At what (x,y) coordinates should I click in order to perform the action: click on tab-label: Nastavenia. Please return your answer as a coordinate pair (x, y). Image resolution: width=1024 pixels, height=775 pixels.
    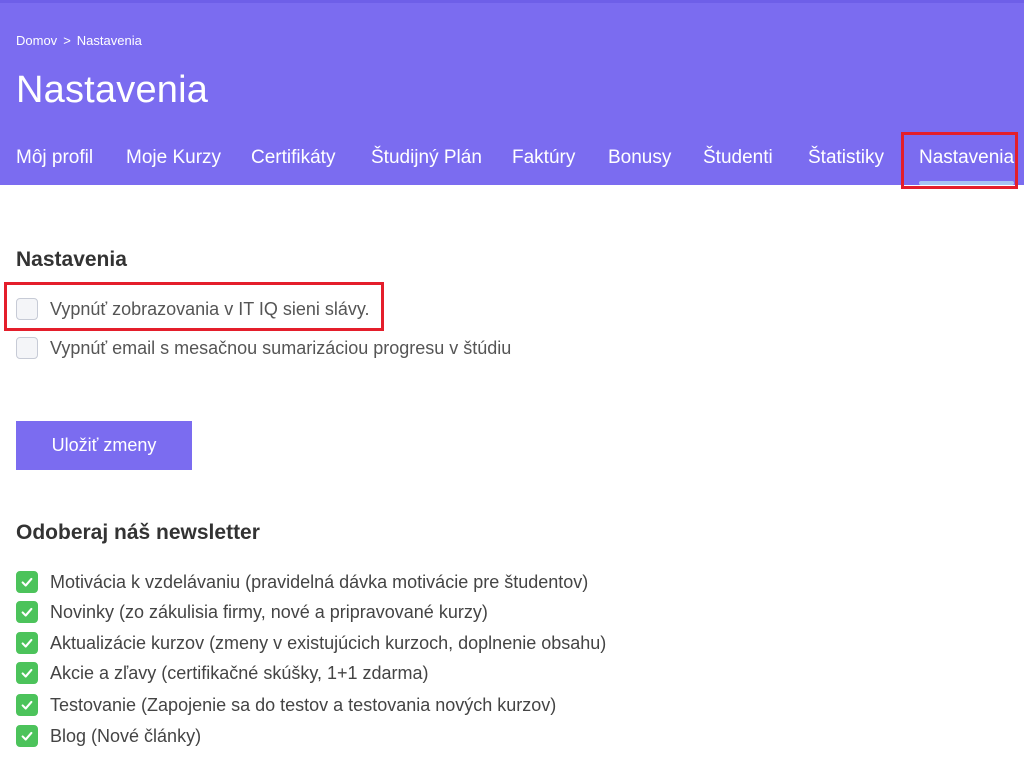
    Looking at the image, I should click on (967, 157).